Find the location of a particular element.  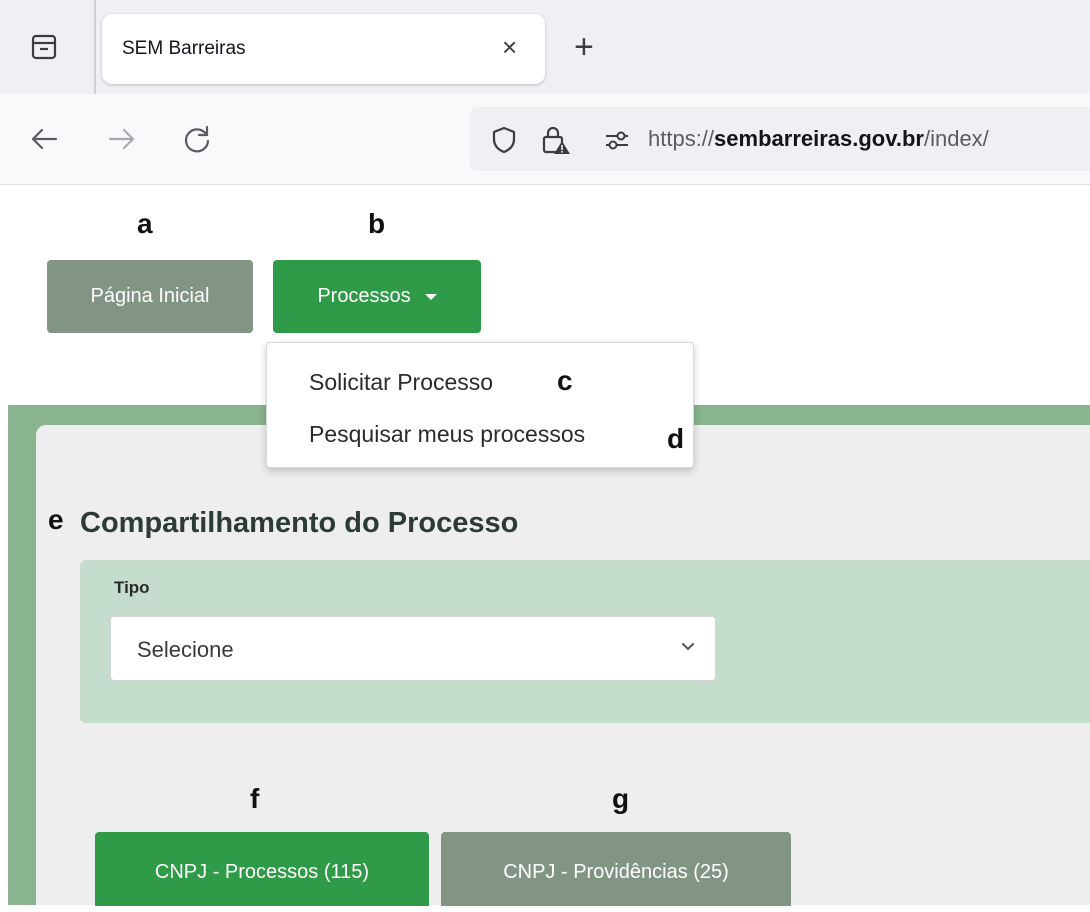

processes-dropdown-button: Processos is located at coordinates (377, 296).